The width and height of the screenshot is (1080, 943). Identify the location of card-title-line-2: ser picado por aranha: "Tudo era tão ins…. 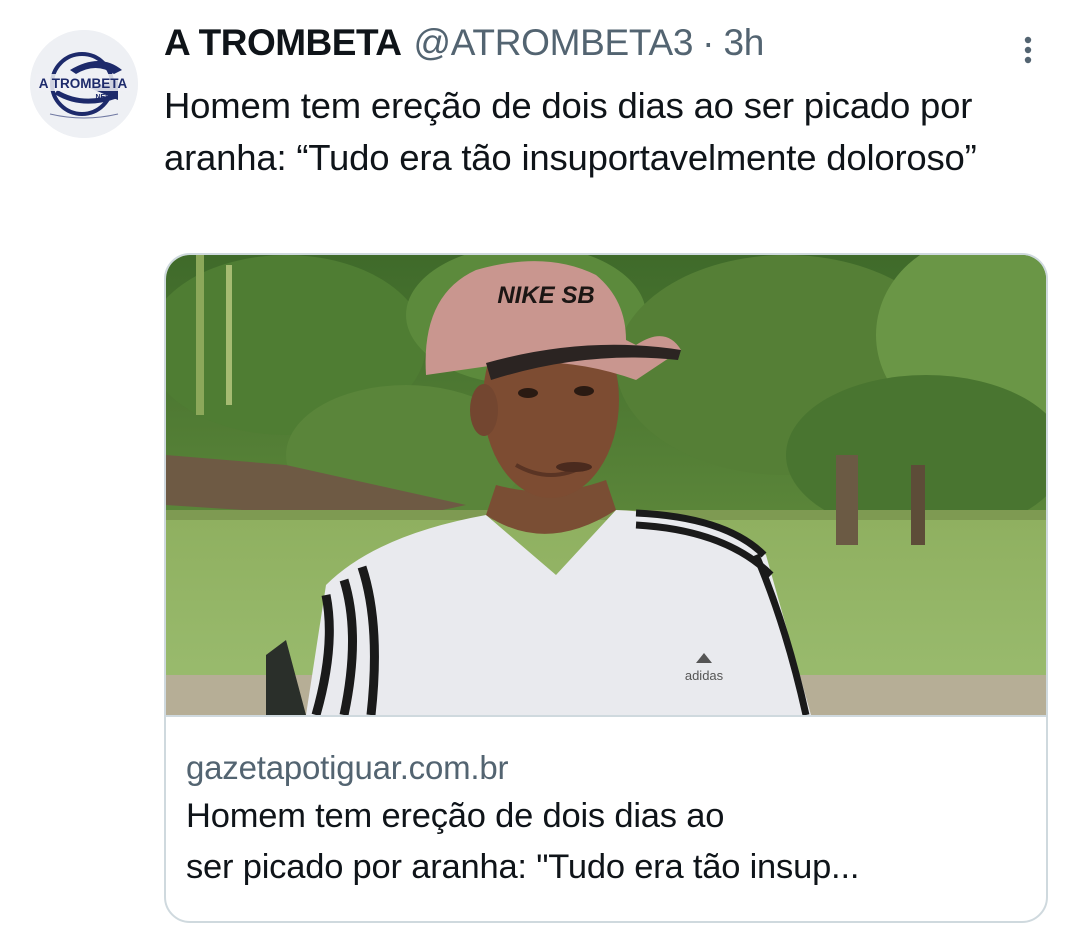
(523, 867).